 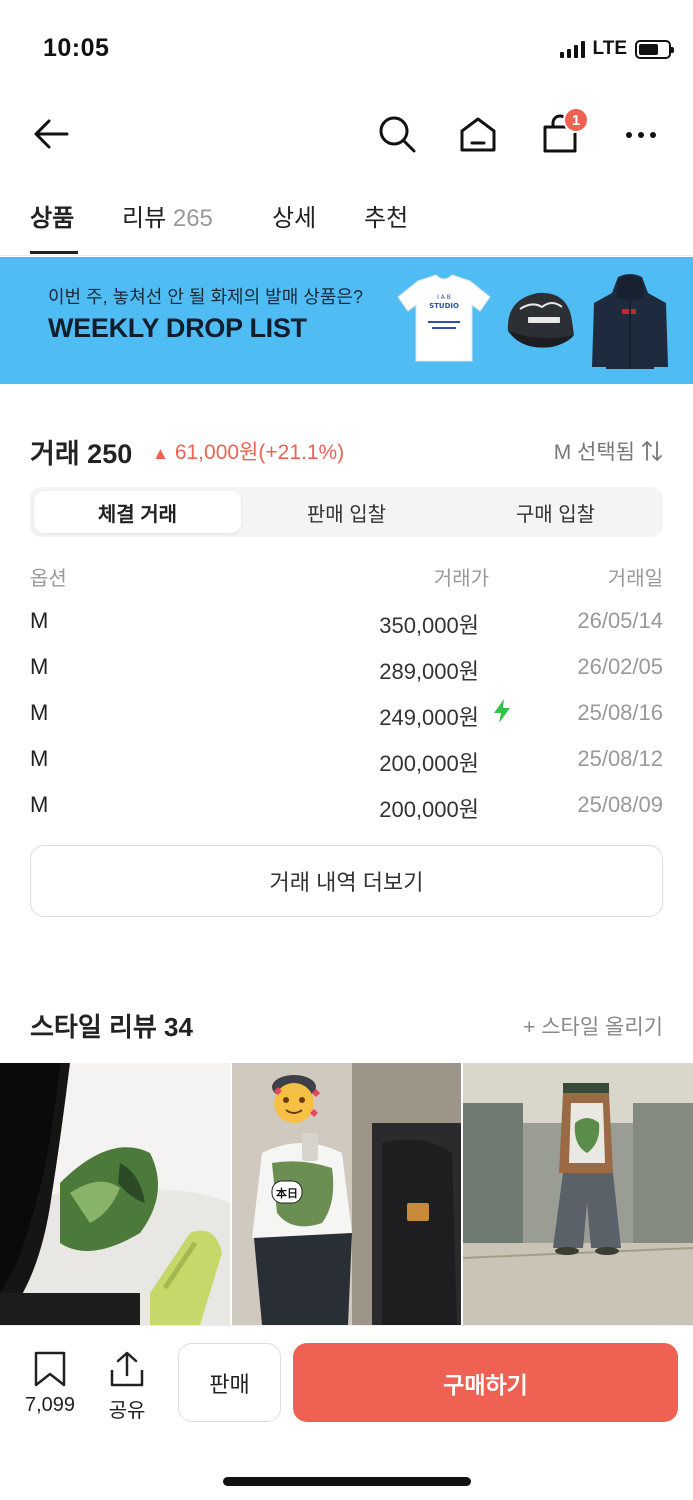 What do you see at coordinates (346, 627) in the screenshot?
I see `table-row: M 350,000원 26/05/14` at bounding box center [346, 627].